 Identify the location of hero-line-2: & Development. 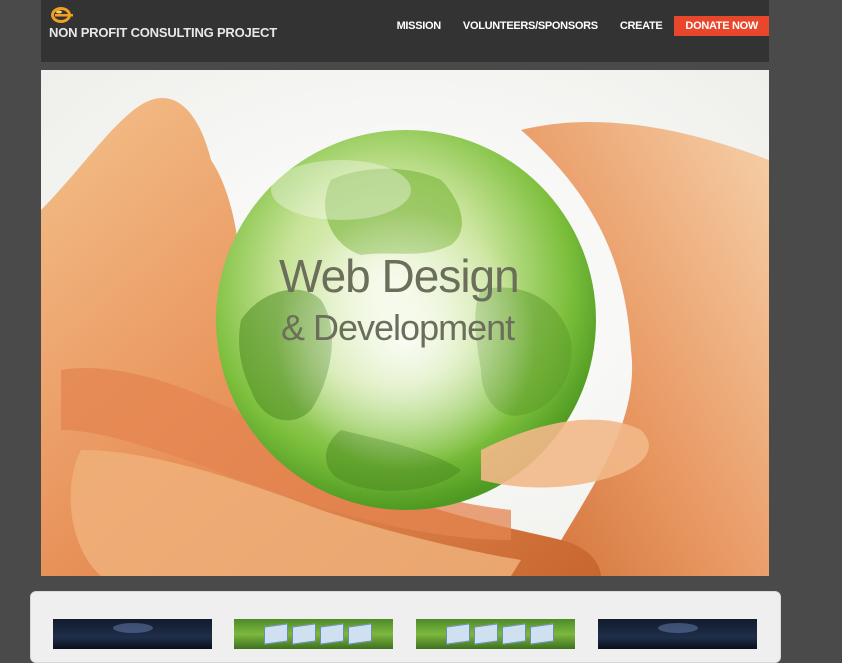
(398, 327).